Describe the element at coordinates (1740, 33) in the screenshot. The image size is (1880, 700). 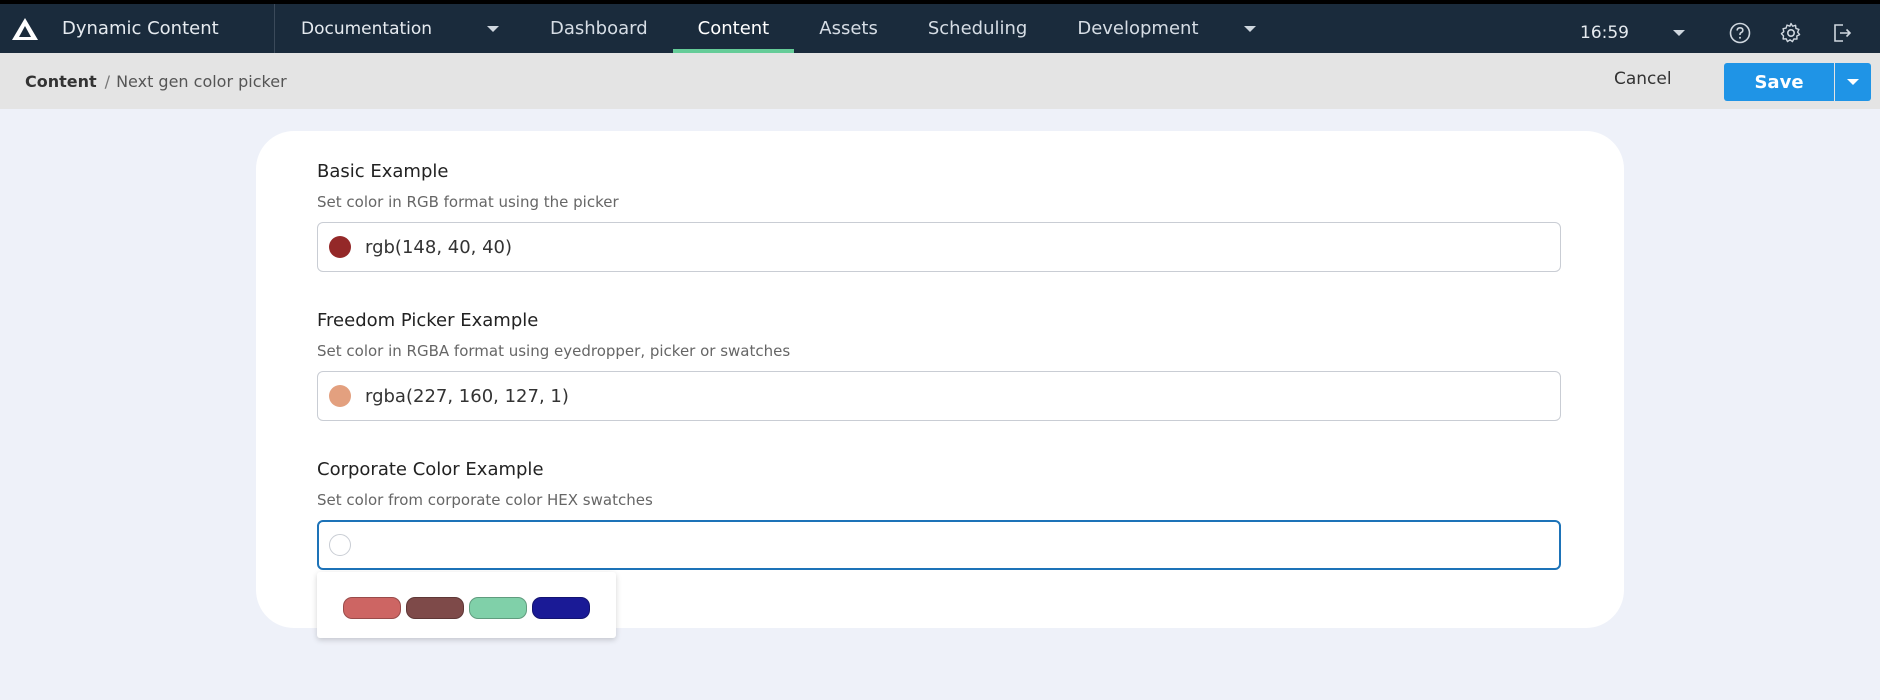
I see `help-circle-icon` at that location.